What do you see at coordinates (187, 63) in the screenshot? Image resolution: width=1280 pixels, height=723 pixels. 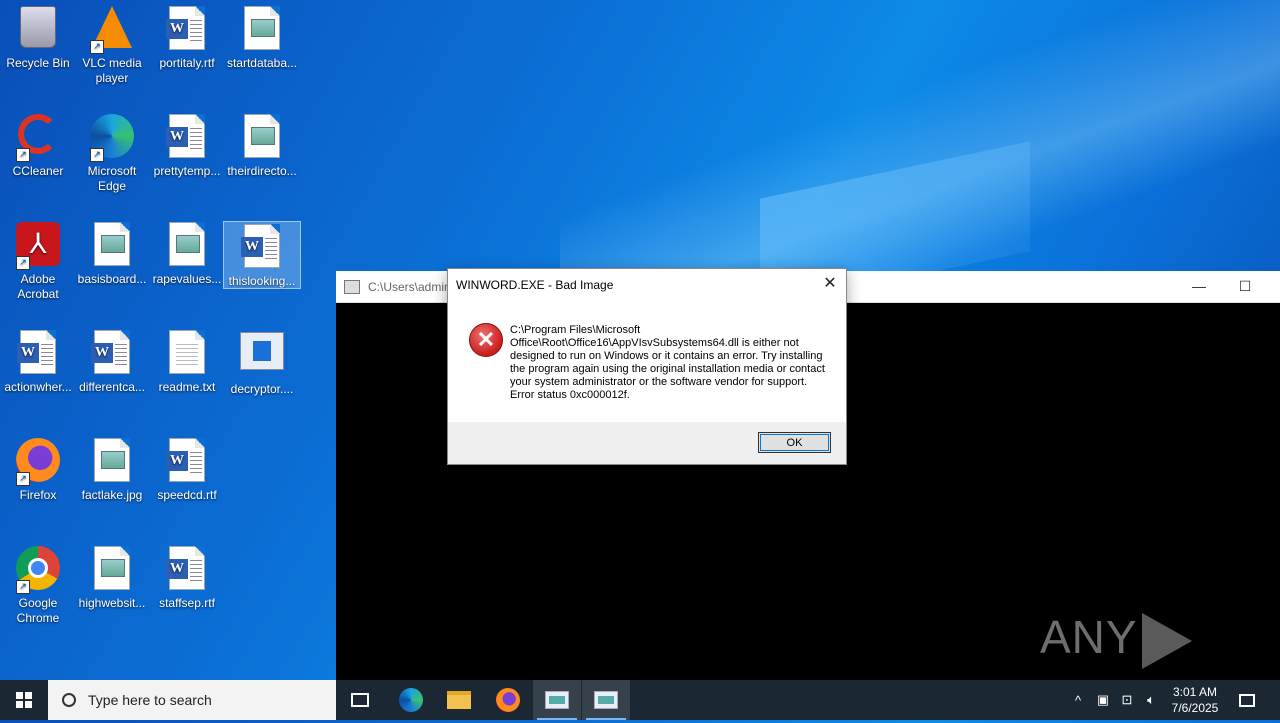 I see `icon-label: portitaly.rtf` at bounding box center [187, 63].